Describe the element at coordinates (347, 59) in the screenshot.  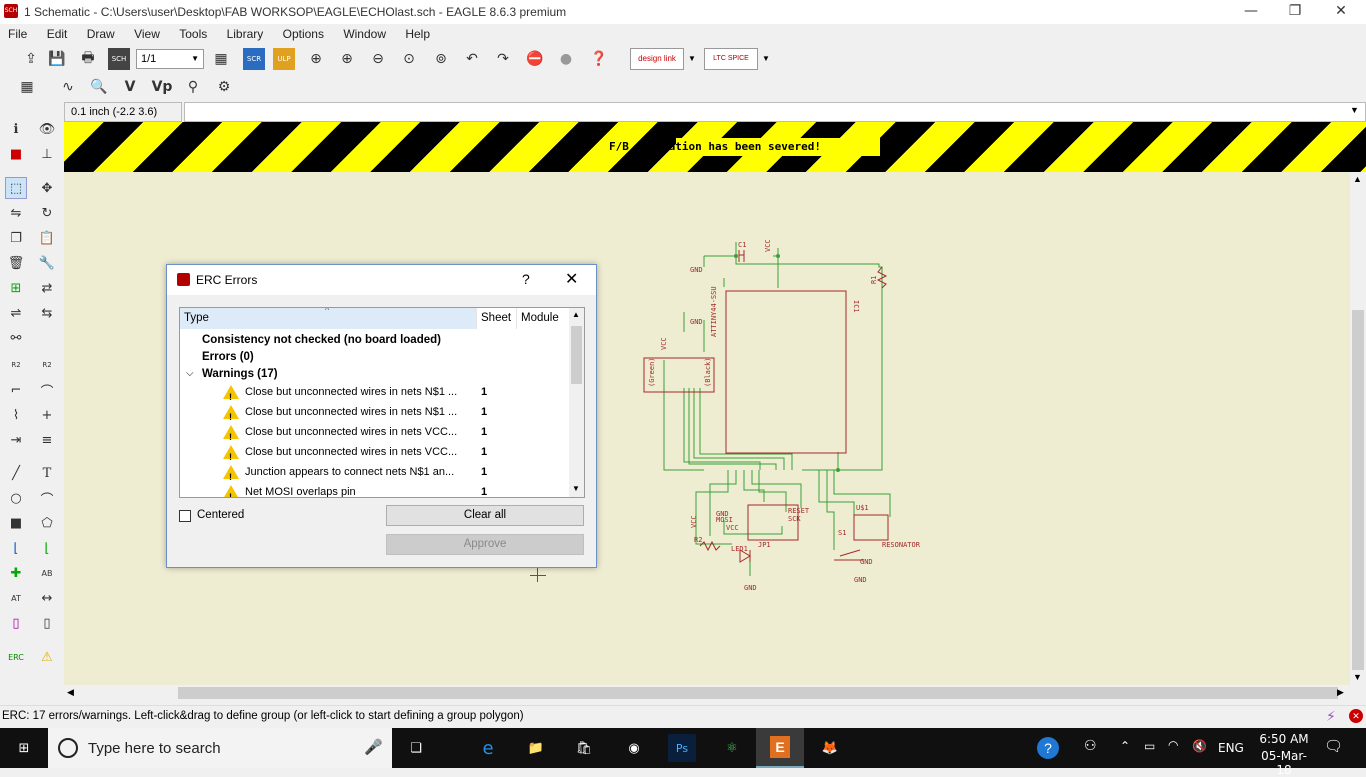
I see `zoom-in-icon: ⊕` at that location.